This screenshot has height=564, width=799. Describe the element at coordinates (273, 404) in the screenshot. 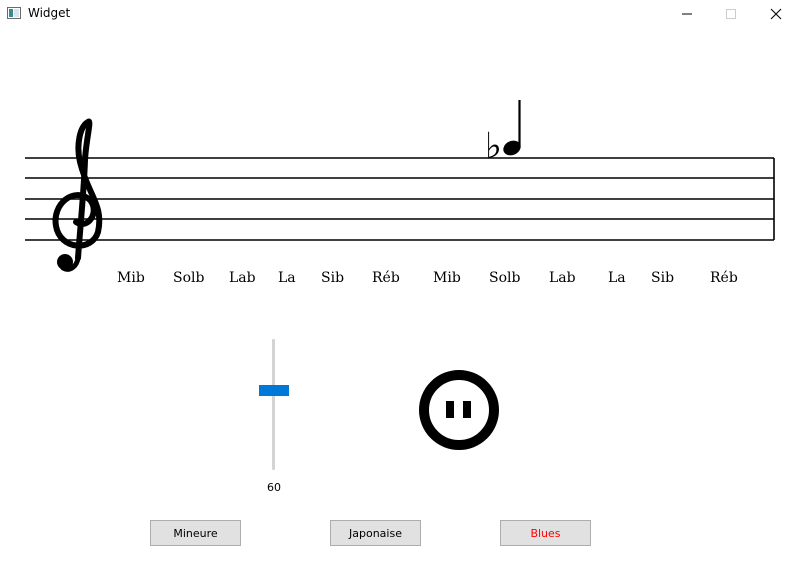

I see `tempo-slider-track` at that location.